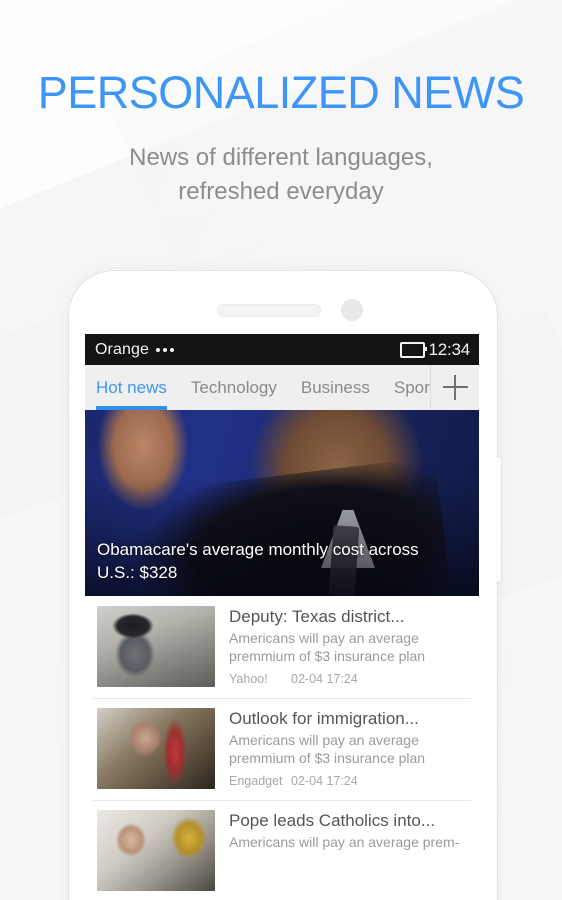 This screenshot has height=900, width=562. Describe the element at coordinates (344, 842) in the screenshot. I see `article-summary: Americans will pay an average prem-` at that location.